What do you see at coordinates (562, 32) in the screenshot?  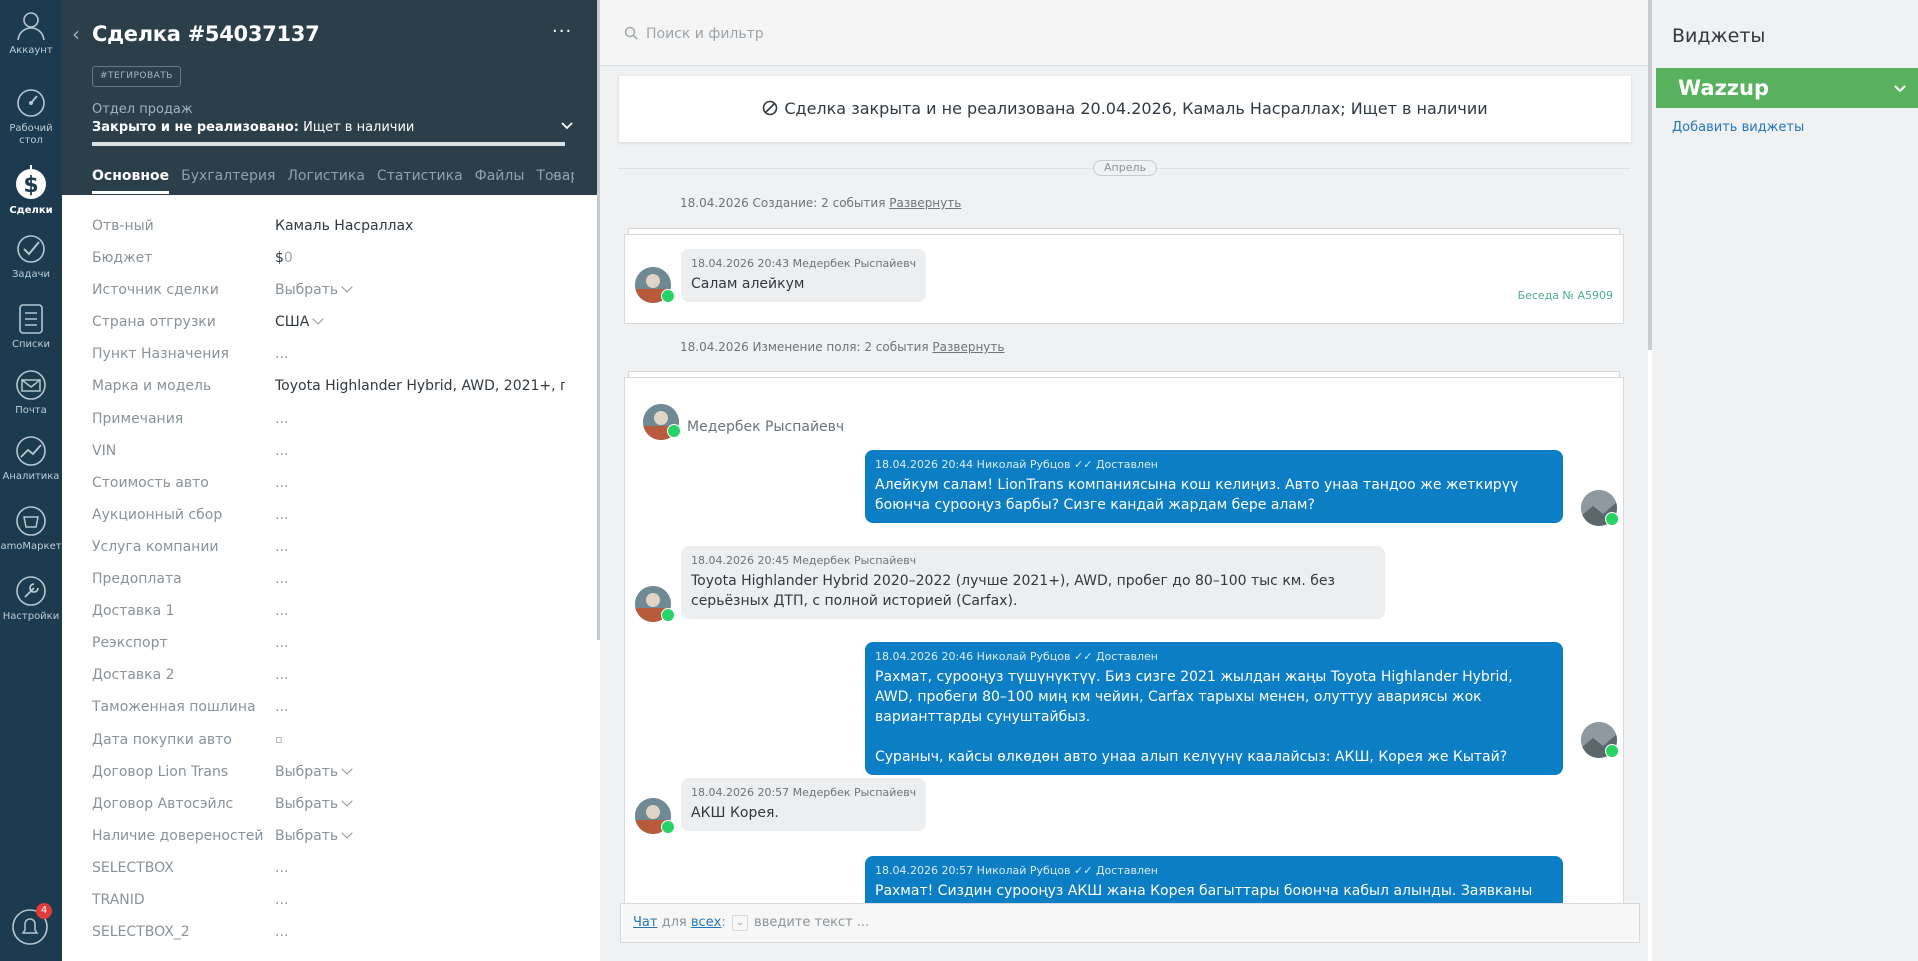 I see `more-menu-icon: ···` at bounding box center [562, 32].